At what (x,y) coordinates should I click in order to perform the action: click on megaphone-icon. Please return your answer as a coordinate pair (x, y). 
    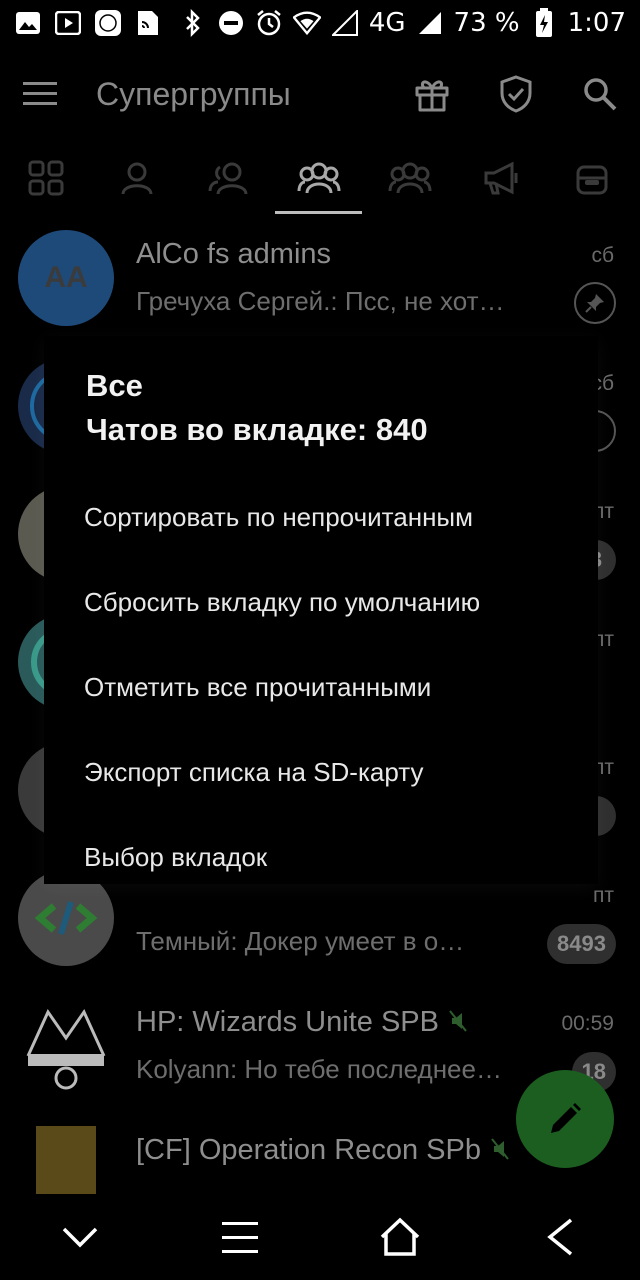
    Looking at the image, I should click on (500, 178).